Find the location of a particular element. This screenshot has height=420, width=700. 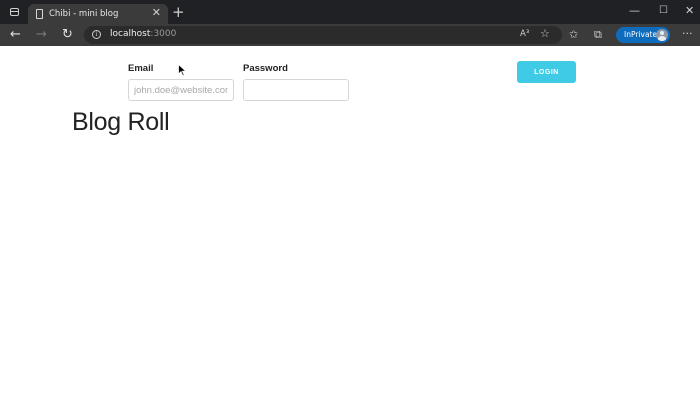

maximize-icon: ☐ is located at coordinates (663, 11).